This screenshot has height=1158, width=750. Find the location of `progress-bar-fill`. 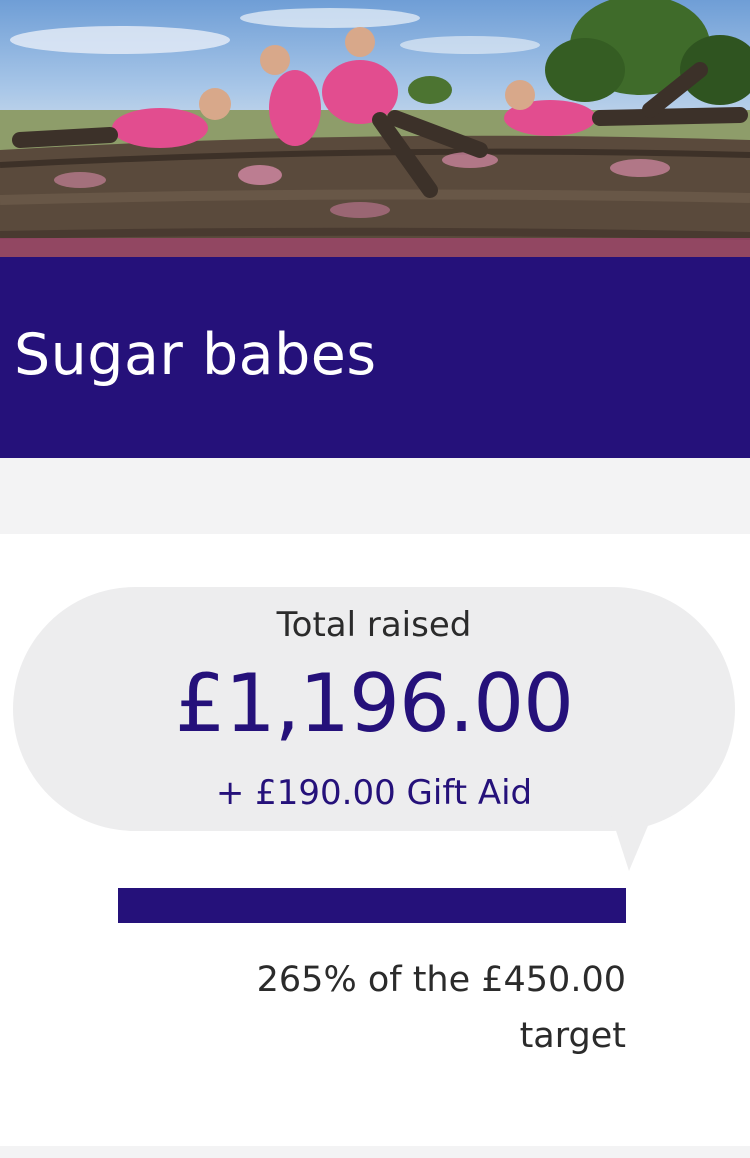

progress-bar-fill is located at coordinates (372, 905).